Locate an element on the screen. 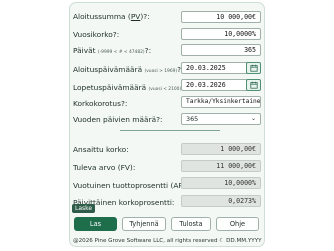  calculate-button: Las is located at coordinates (95, 224).